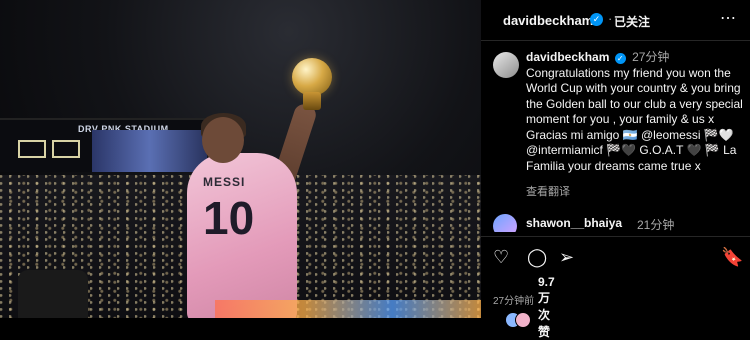  What do you see at coordinates (53, 294) in the screenshot?
I see `photographer-silhouette` at bounding box center [53, 294].